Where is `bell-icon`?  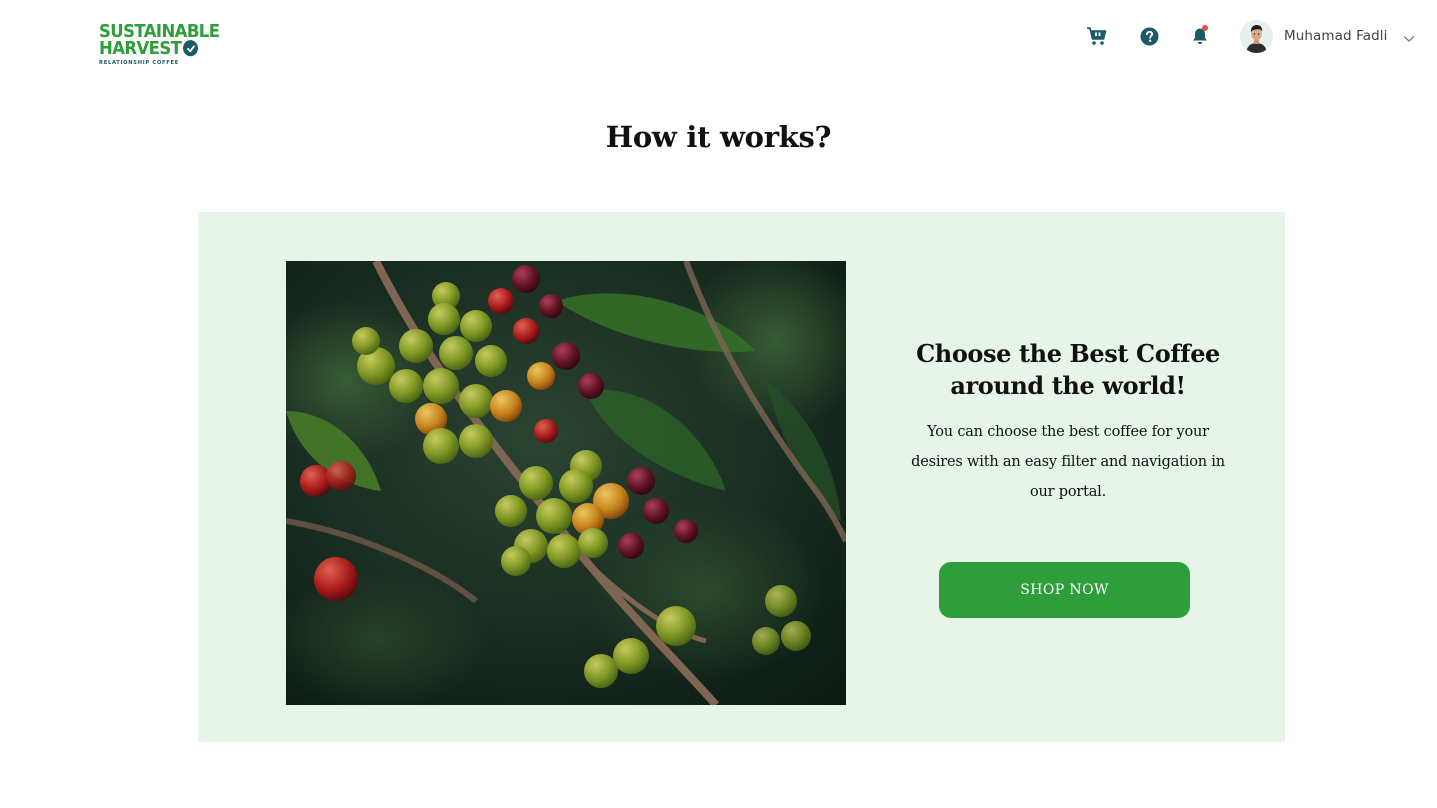
bell-icon is located at coordinates (1200, 36).